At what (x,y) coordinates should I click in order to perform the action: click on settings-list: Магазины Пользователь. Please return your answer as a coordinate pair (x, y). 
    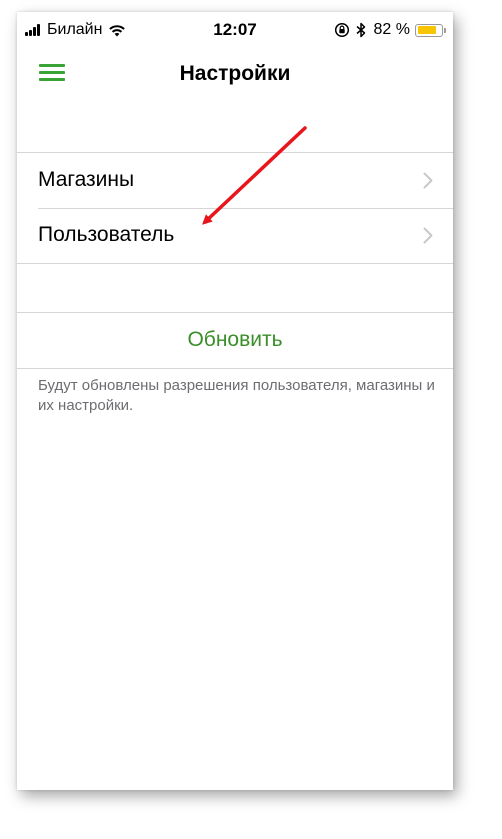
    Looking at the image, I should click on (235, 208).